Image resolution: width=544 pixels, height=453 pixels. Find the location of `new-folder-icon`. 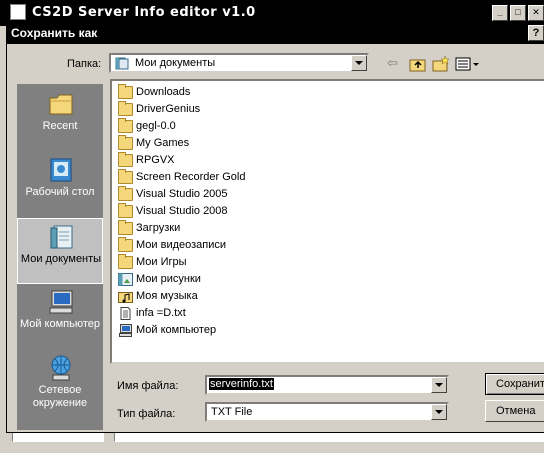

new-folder-icon is located at coordinates (441, 64).